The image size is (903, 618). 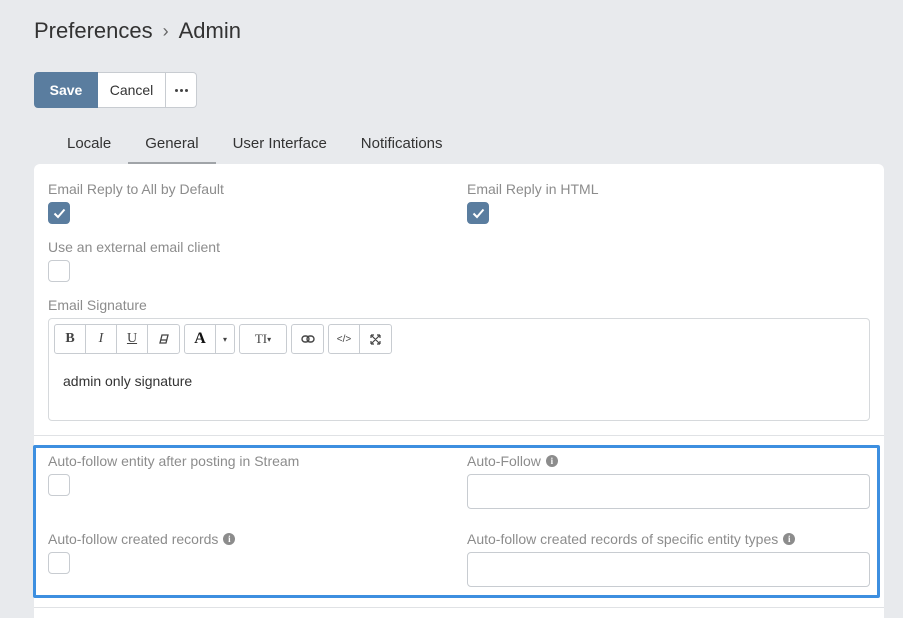 I want to click on ellipsis-icon, so click(x=181, y=90).